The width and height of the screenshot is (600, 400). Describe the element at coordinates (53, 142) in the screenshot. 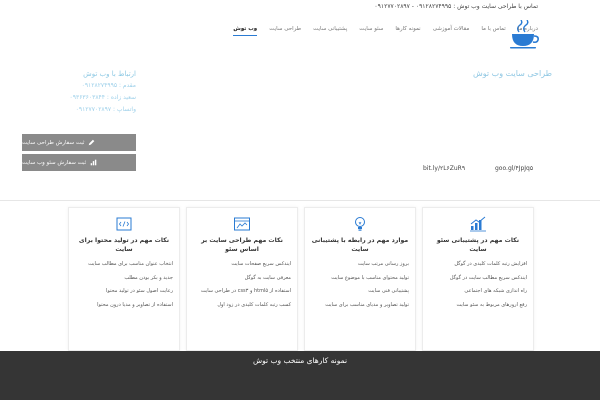

I see `order-design-label: ثبت سفارش طراحی سایت` at that location.